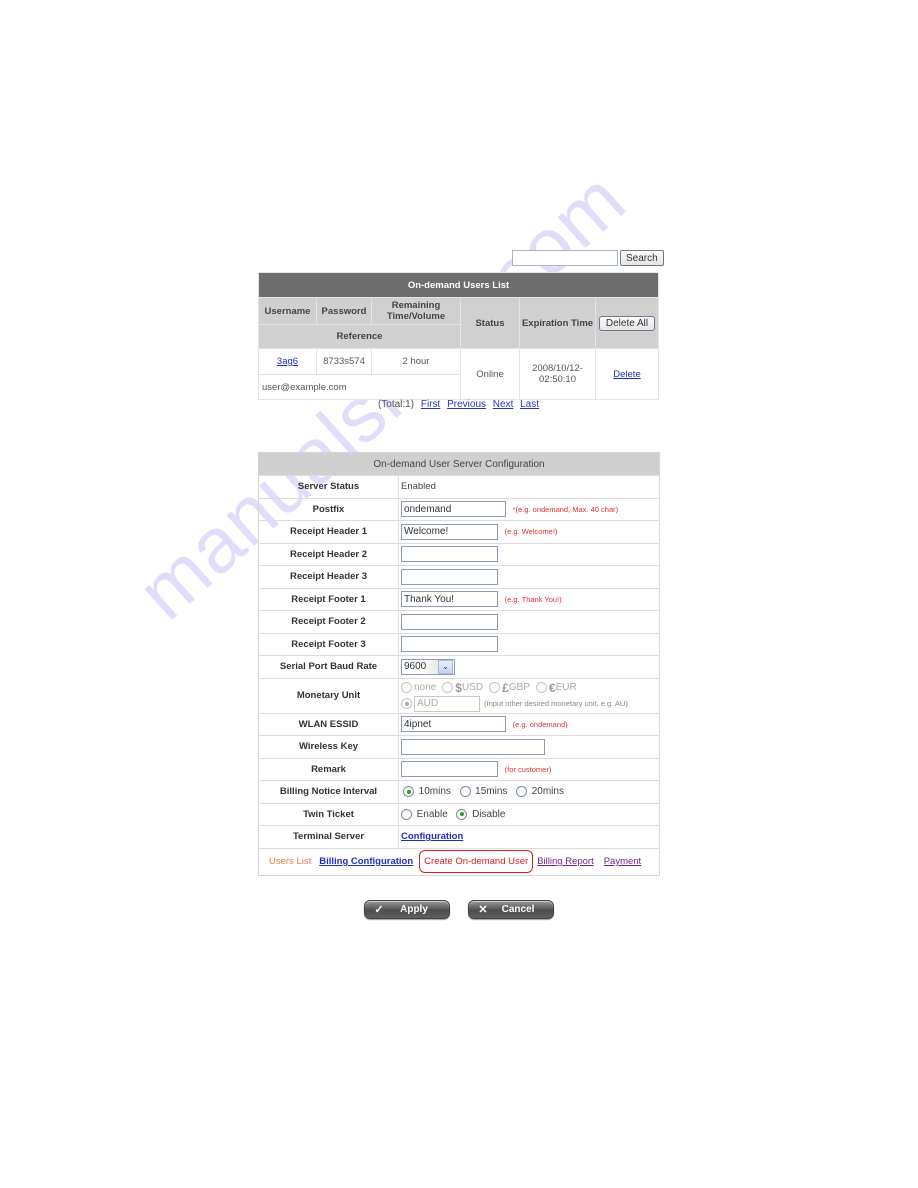  I want to click on close-icon: ✕, so click(483, 910).